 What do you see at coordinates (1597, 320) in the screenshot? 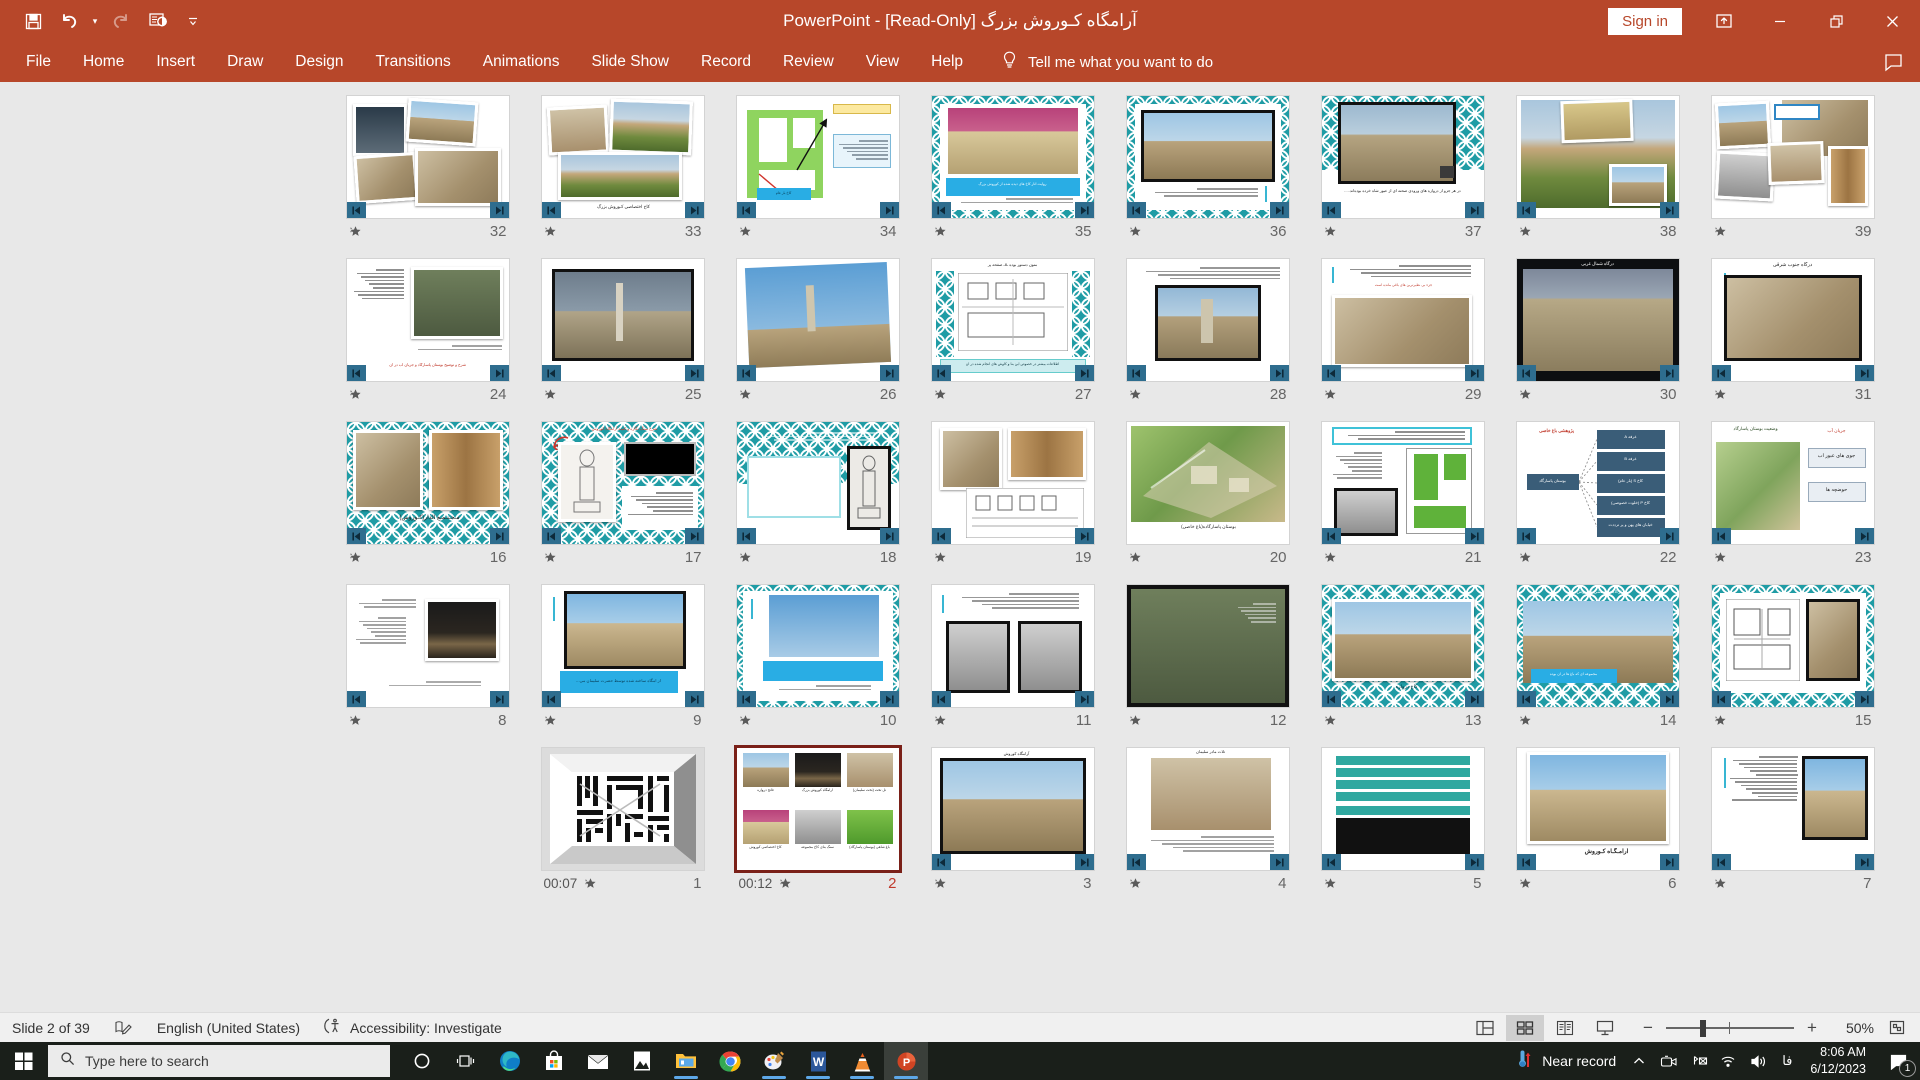
I see `slide-thumbnail-frame: درگاه شمال غربی` at bounding box center [1597, 320].